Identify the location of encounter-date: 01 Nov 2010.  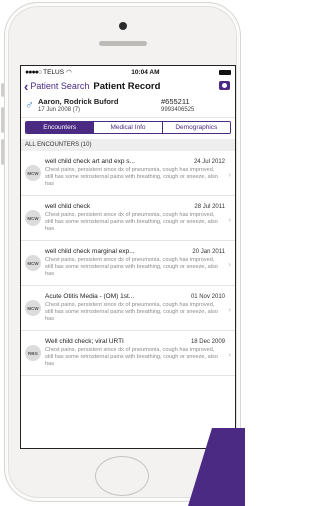
(207, 297).